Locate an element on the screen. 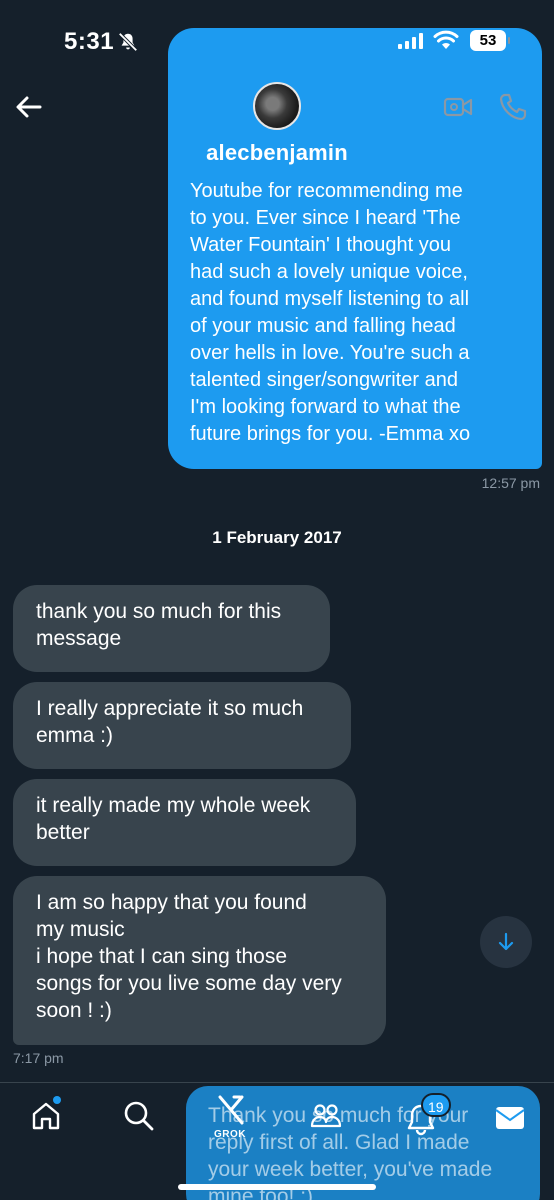  sent-message-line: over hells in love. You're such a is located at coordinates (330, 353).